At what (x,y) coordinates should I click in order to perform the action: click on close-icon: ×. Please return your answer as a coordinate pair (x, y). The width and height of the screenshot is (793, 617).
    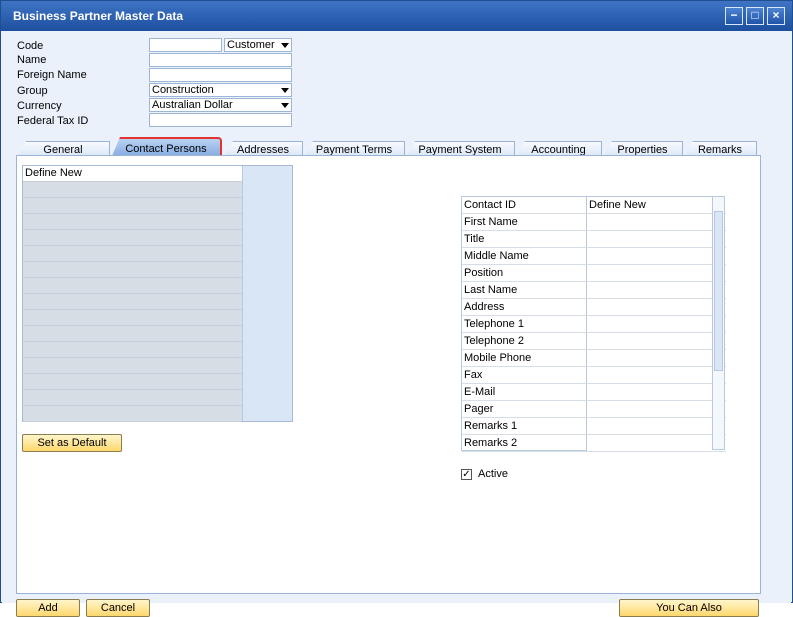
    Looking at the image, I should click on (776, 16).